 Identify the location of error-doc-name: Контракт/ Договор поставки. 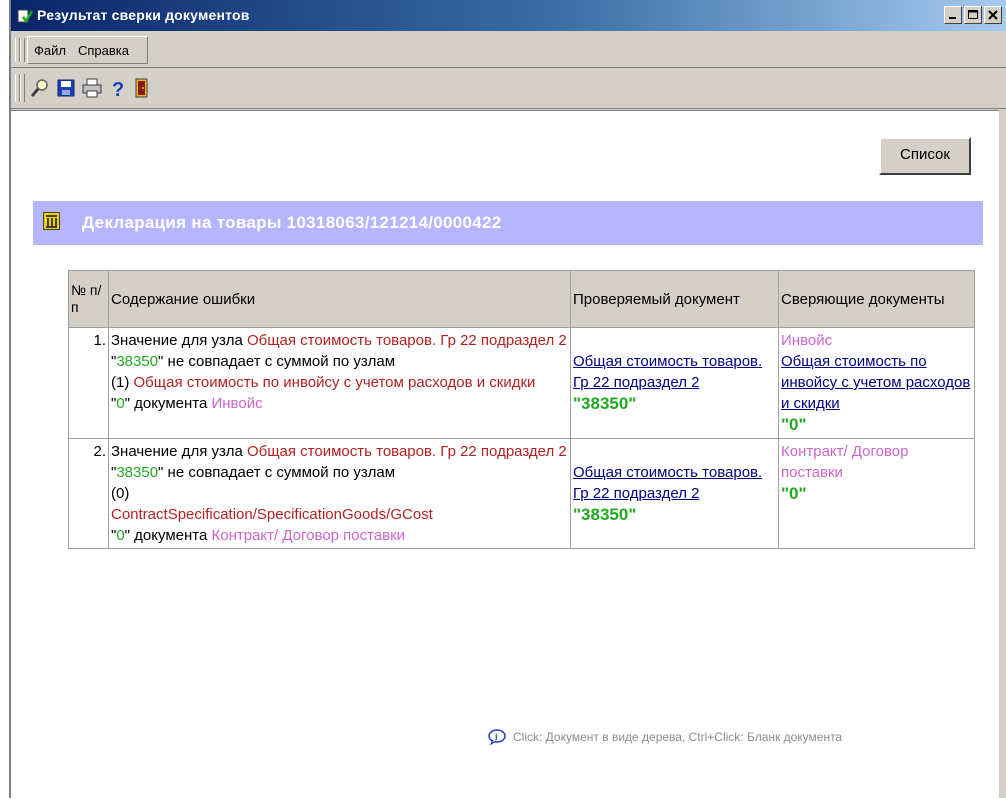
(308, 535).